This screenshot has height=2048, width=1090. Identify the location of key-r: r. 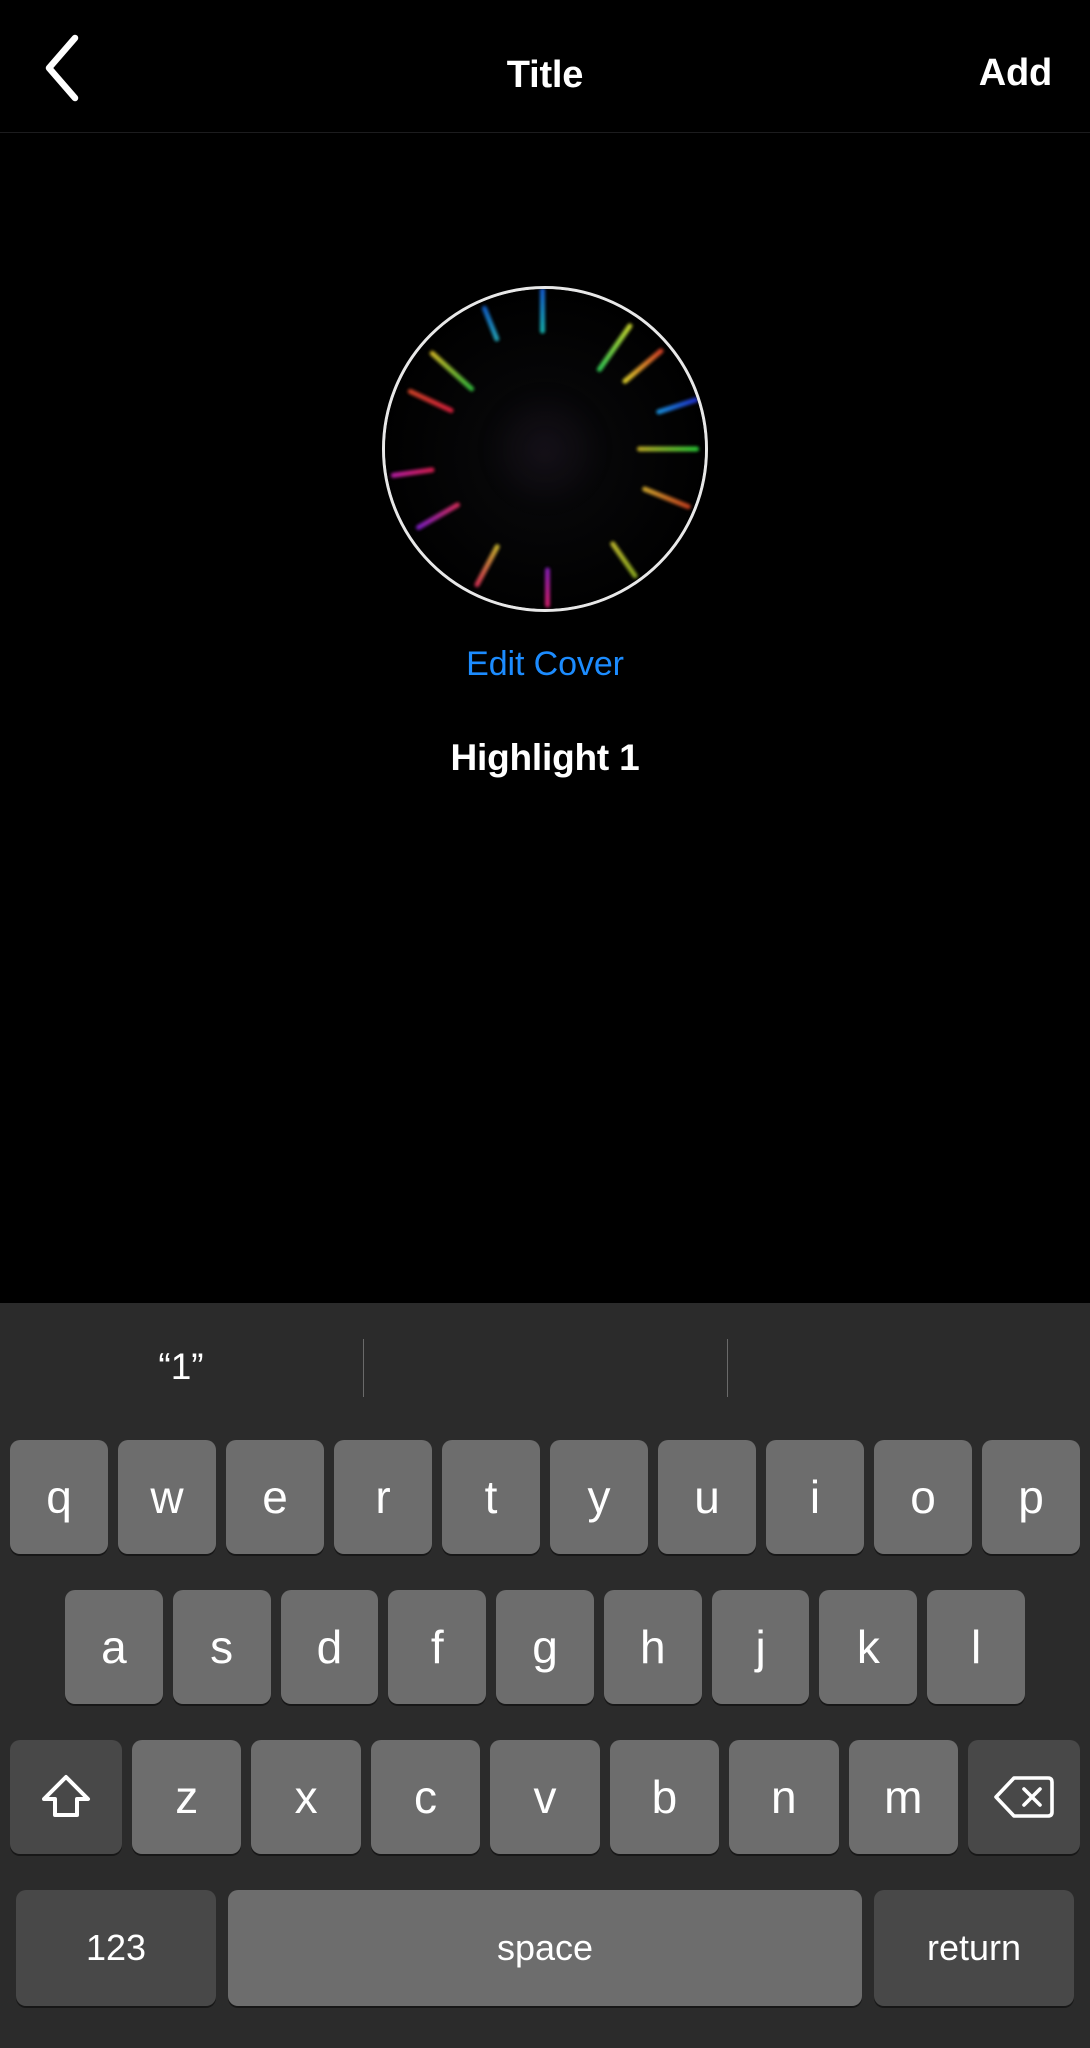
(383, 1497).